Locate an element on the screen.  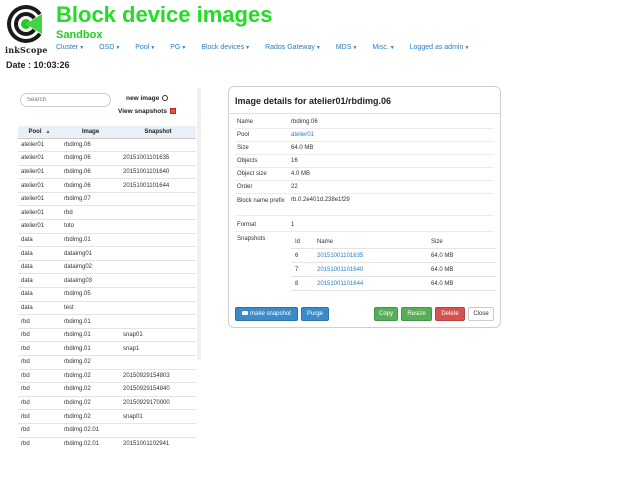
snapshot-cell: 20151001101644 is located at coordinates (158, 185).